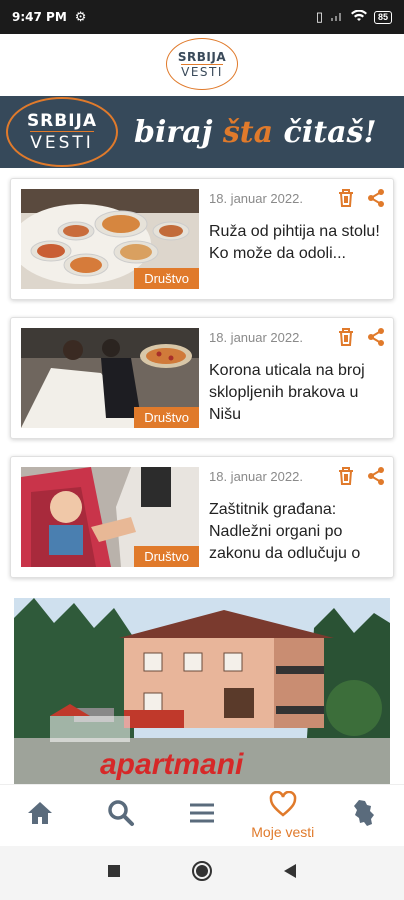  What do you see at coordinates (283, 832) in the screenshot?
I see `nav-my-news-label: Moje vesti` at bounding box center [283, 832].